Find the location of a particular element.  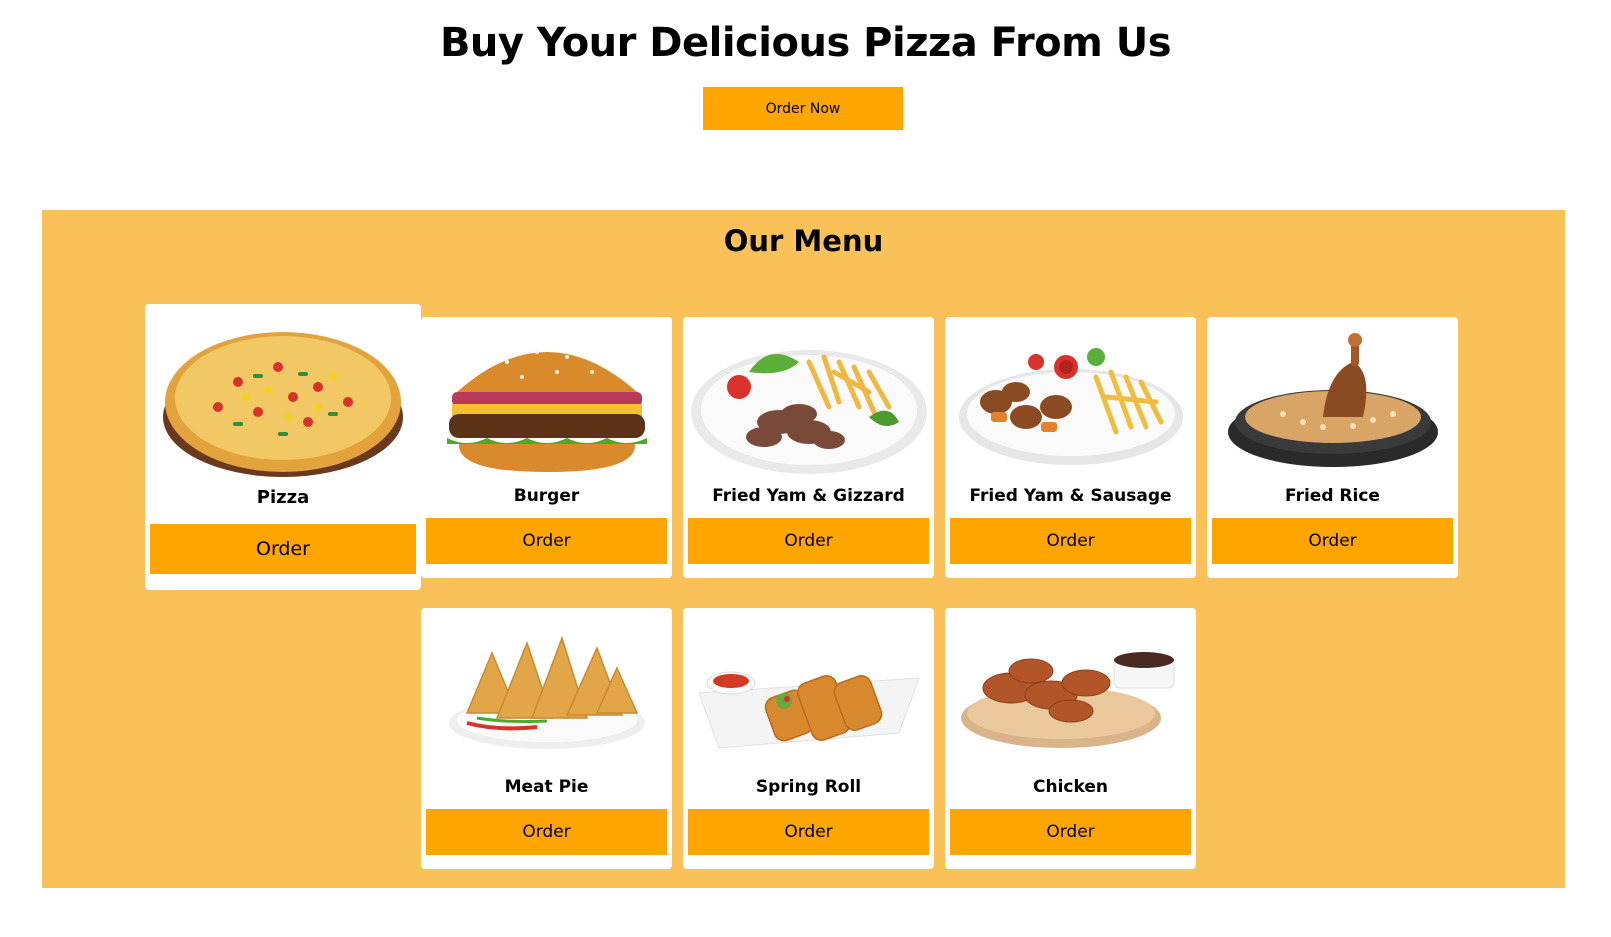

menu-card-pizza: Pizza Order is located at coordinates (283, 447).